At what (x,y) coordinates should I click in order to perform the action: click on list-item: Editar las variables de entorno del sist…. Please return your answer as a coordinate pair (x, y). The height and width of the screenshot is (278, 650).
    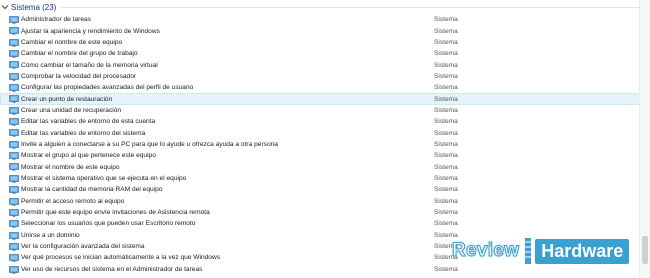
    Looking at the image, I should click on (320, 132).